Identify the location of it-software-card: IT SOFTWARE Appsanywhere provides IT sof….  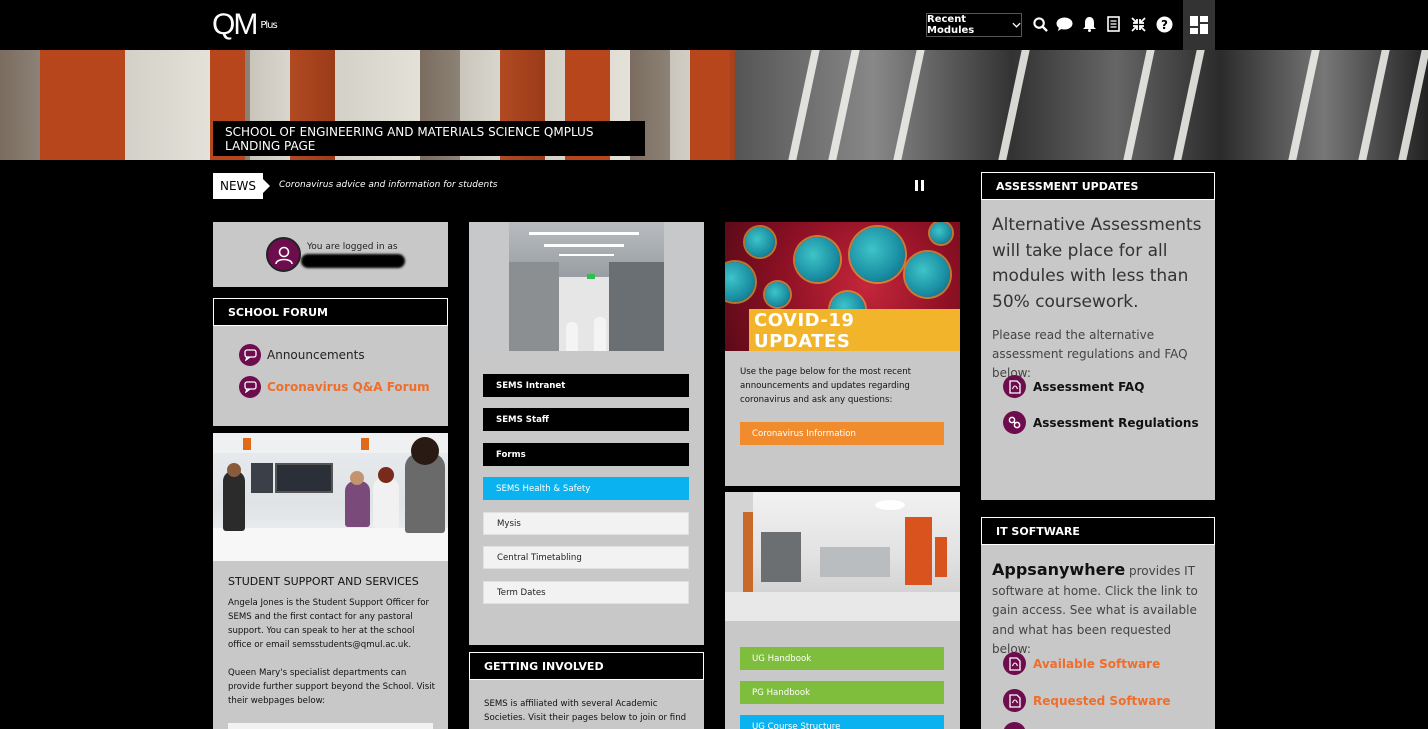
(1098, 623).